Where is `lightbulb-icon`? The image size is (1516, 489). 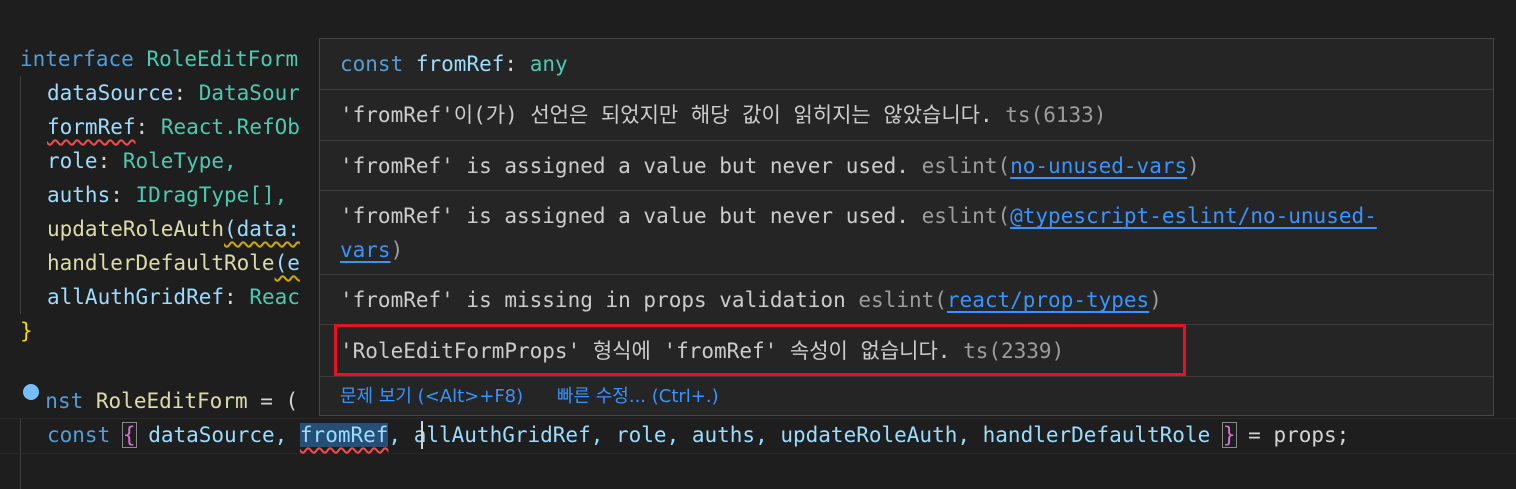
lightbulb-icon is located at coordinates (31, 392).